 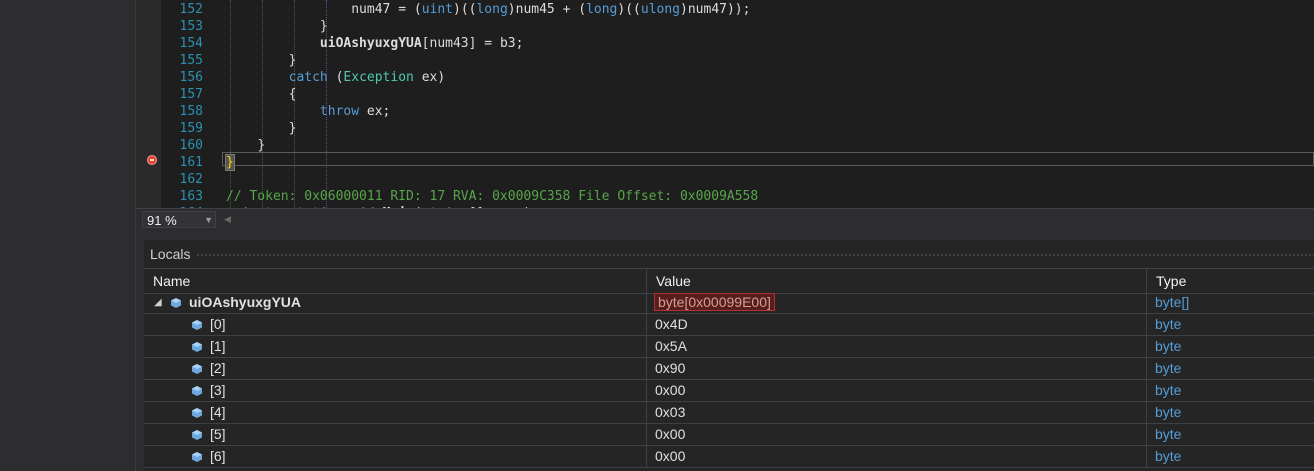 I want to click on code-line: 160 }, so click(x=725, y=145).